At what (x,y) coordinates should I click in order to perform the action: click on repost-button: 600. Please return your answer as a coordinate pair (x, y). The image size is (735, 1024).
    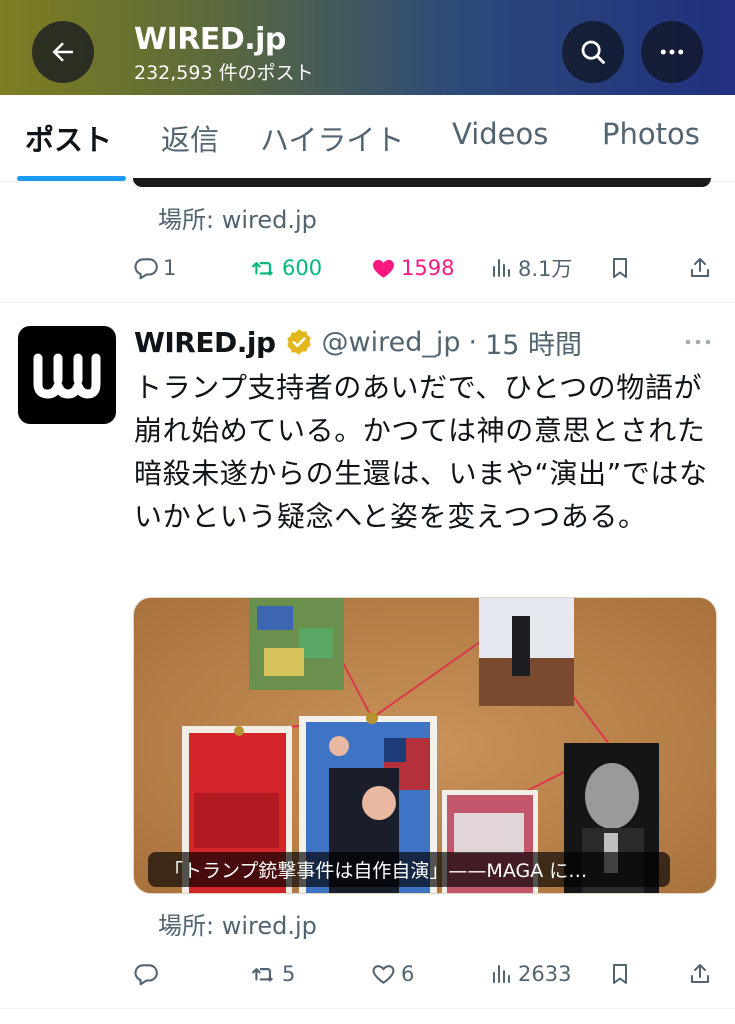
    Looking at the image, I should click on (286, 268).